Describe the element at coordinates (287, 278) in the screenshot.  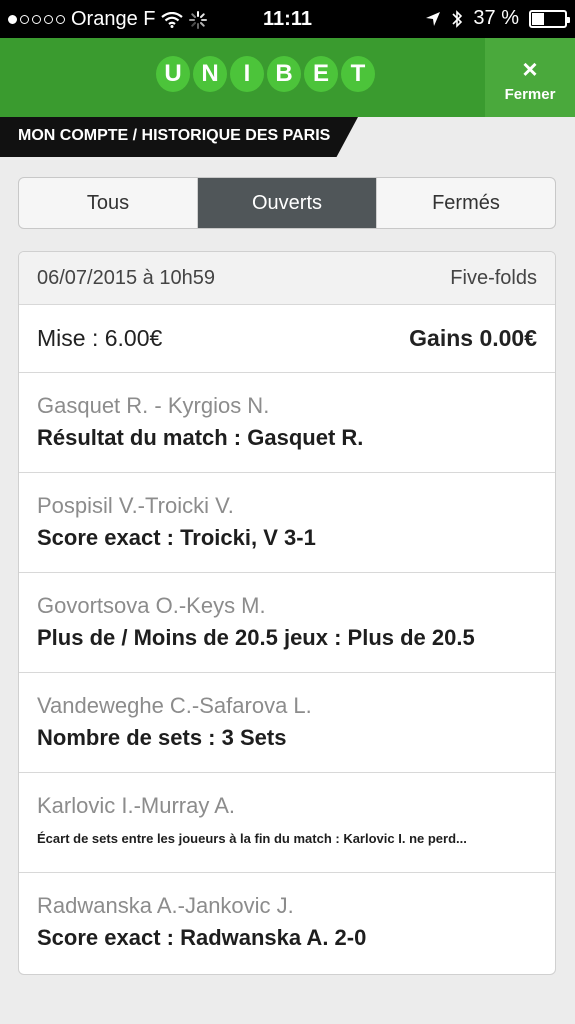
I see `bet-slip-header: 06/07/2015 à 10h59 Five-folds` at that location.